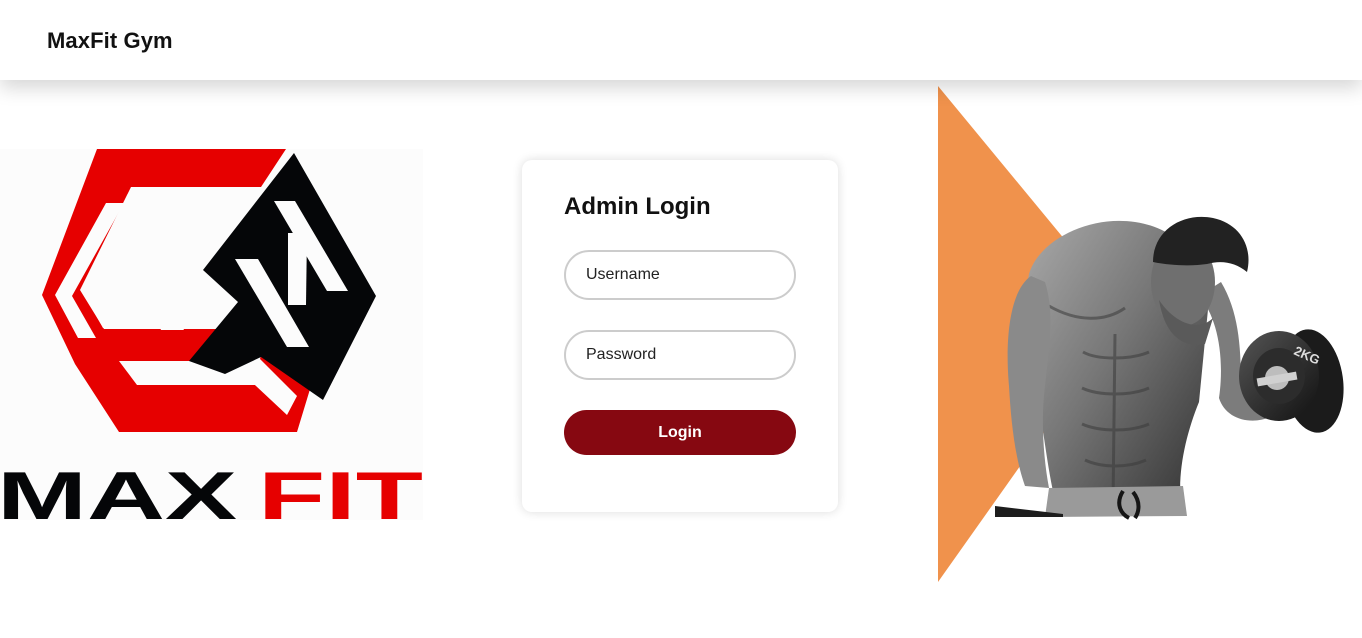 The height and width of the screenshot is (638, 1362). Describe the element at coordinates (118, 489) in the screenshot. I see `logo-wordmark-max: MAX` at that location.